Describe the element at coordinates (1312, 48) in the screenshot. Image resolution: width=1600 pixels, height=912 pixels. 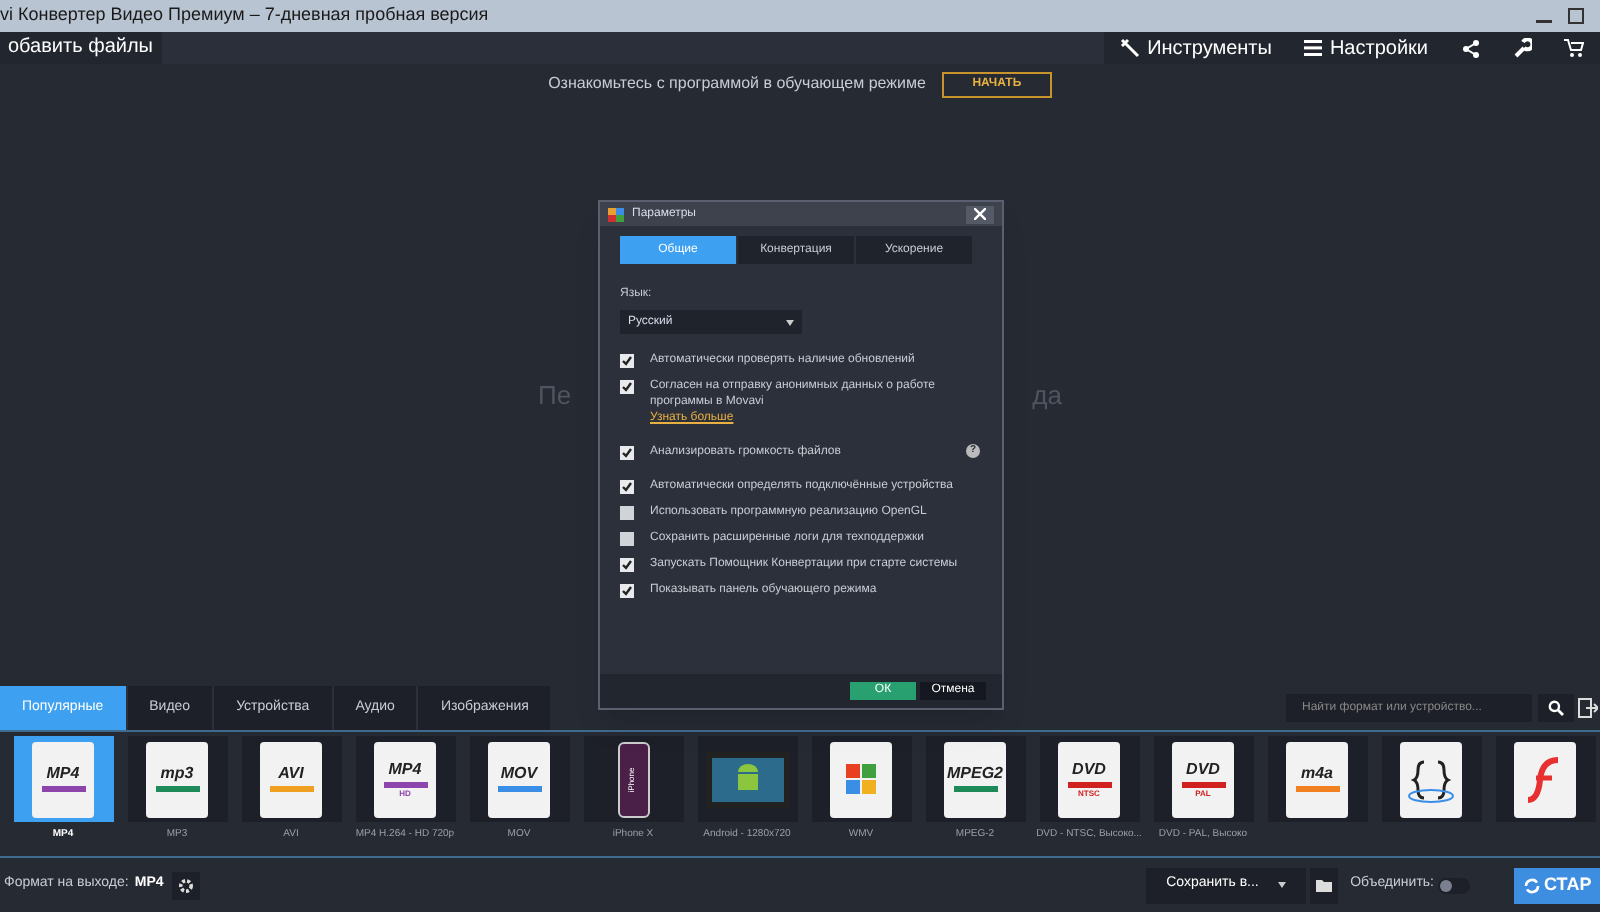
I see `menu-icon` at that location.